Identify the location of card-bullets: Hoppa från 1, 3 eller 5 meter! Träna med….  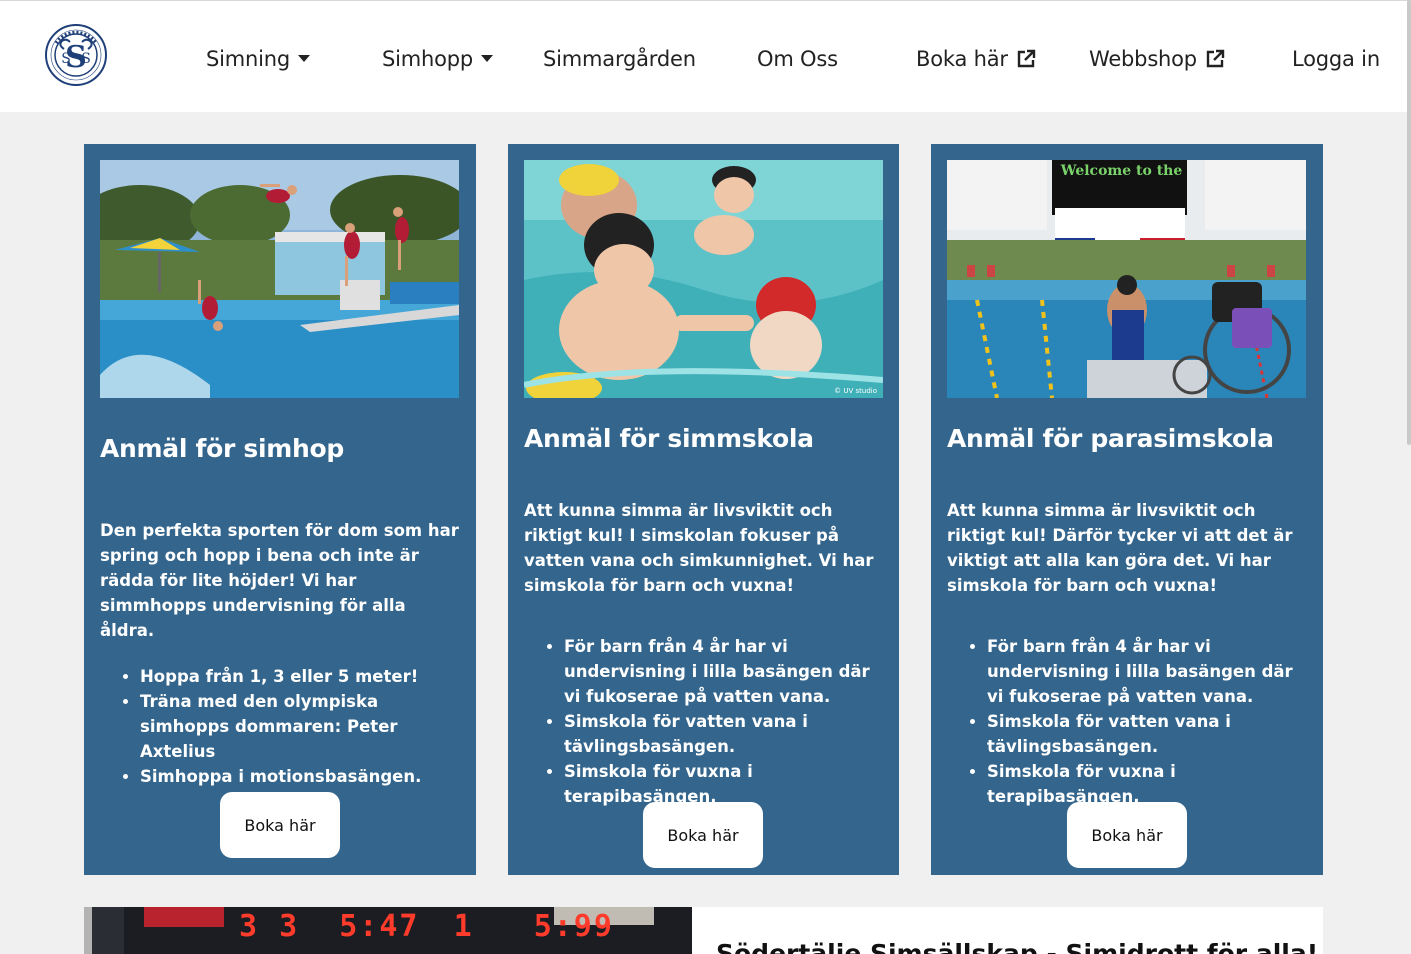
(301, 726).